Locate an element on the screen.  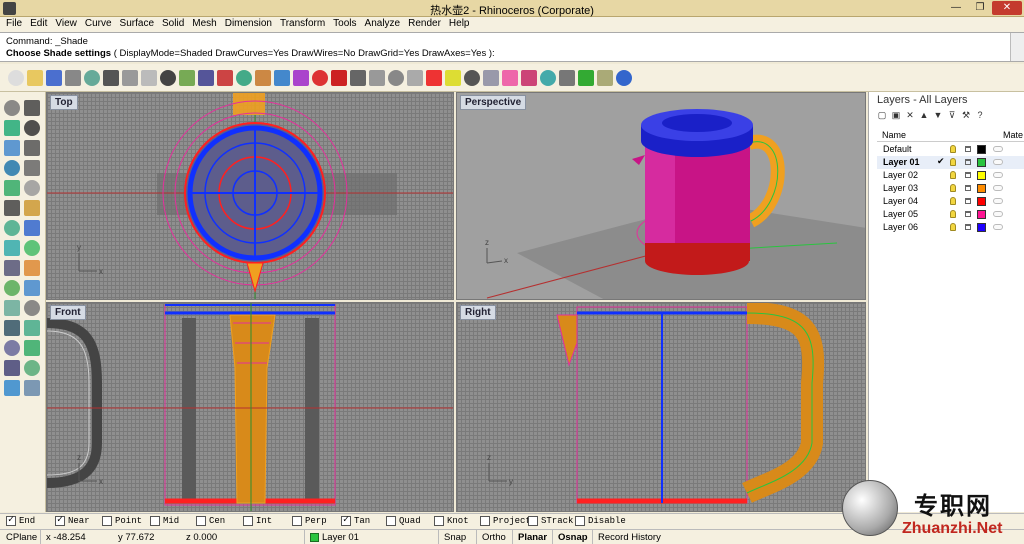
rotate-view-icon is located at coordinates (206, 78).